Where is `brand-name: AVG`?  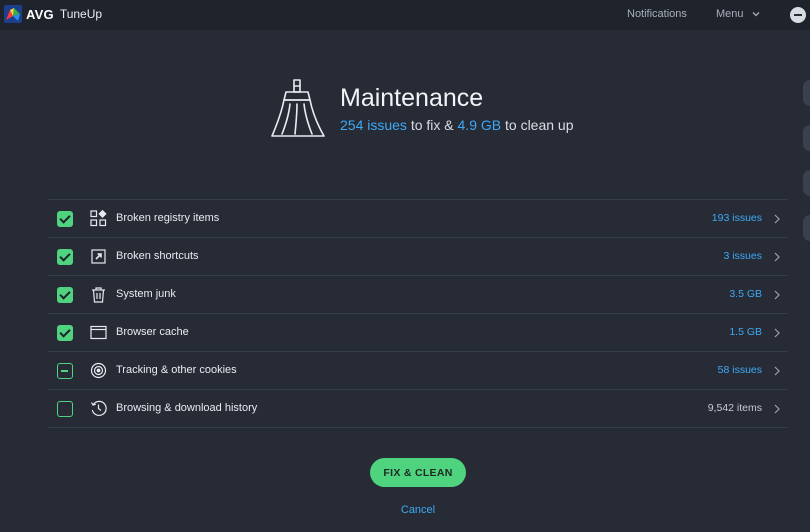 brand-name: AVG is located at coordinates (40, 14).